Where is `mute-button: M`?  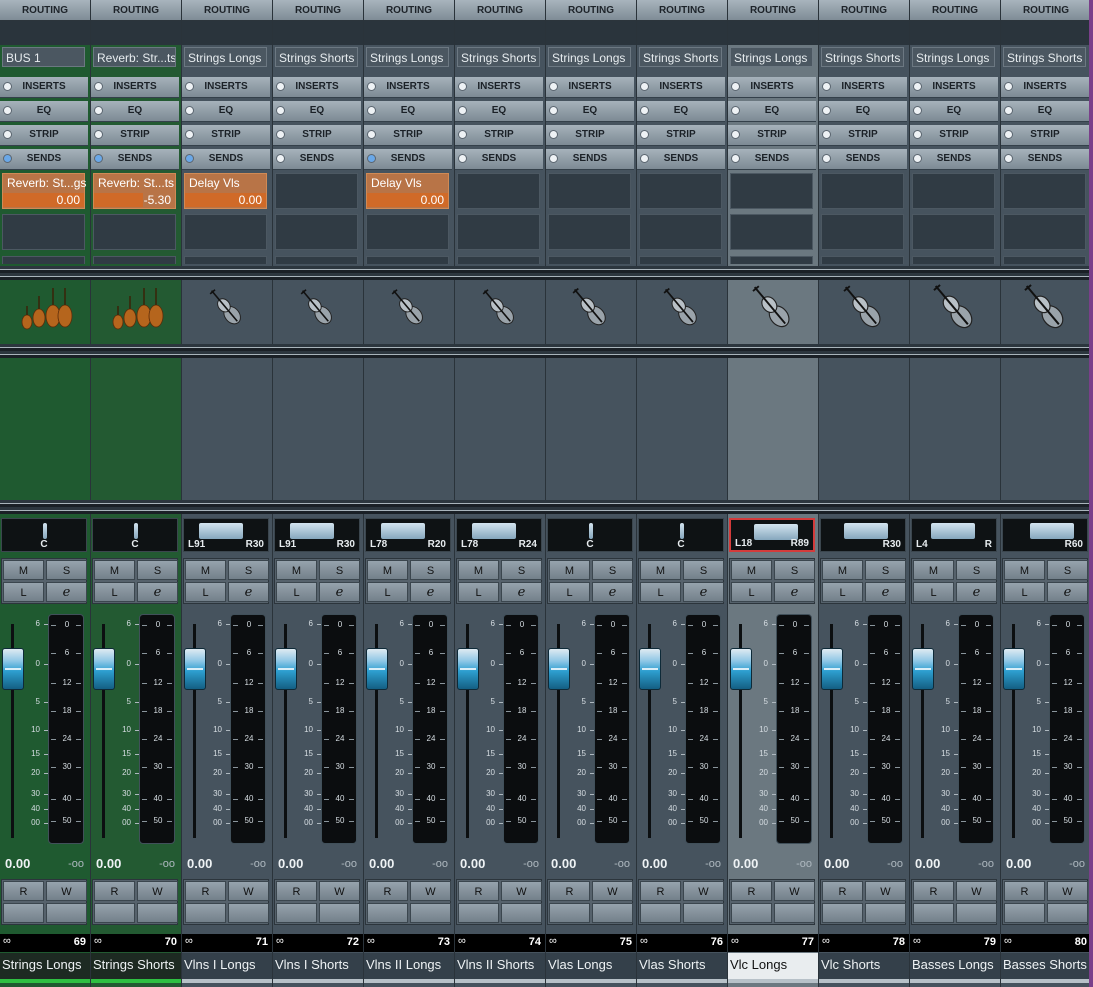
mute-button: M is located at coordinates (296, 570).